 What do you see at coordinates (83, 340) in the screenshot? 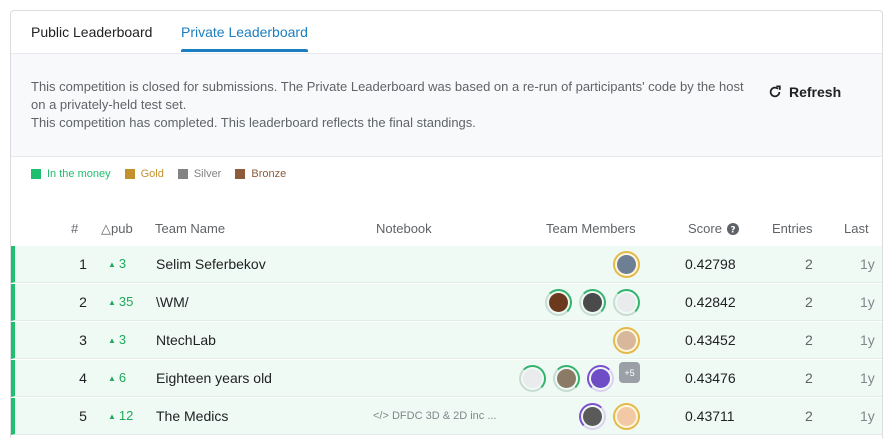
I see `row-rank: 3` at bounding box center [83, 340].